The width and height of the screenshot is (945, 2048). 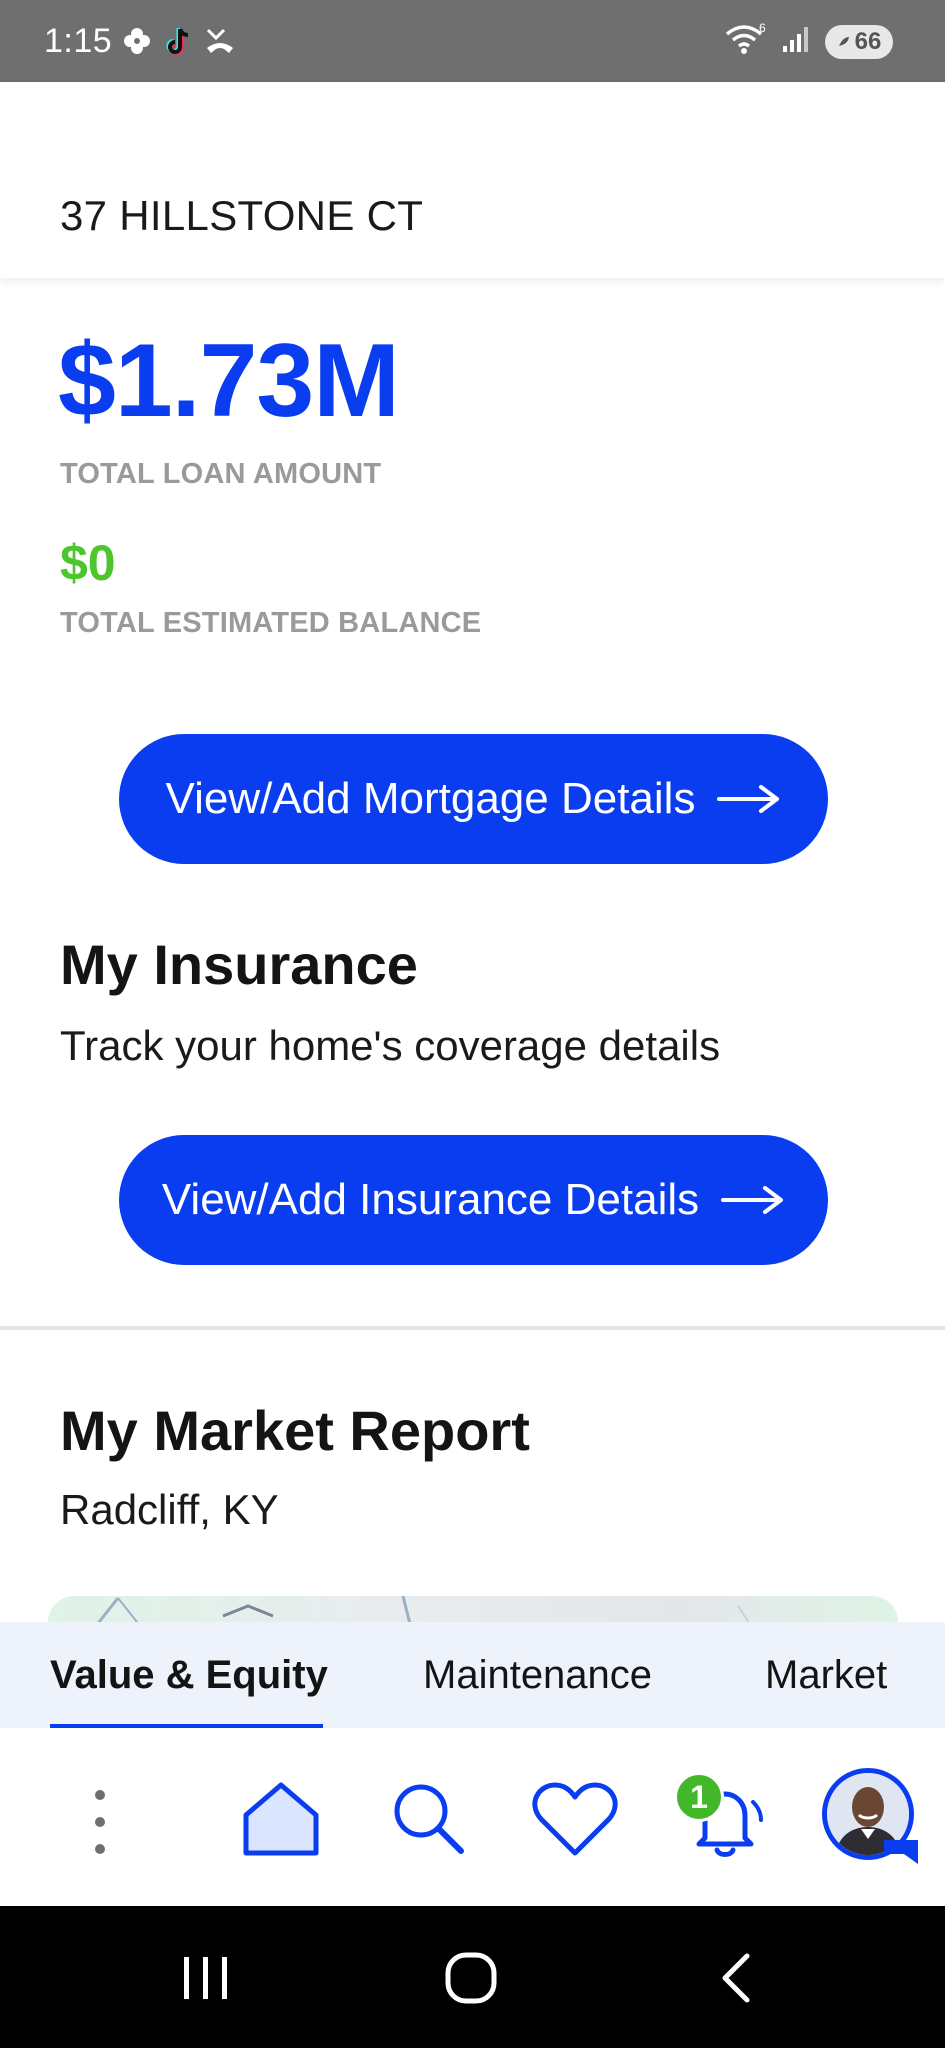 What do you see at coordinates (271, 623) in the screenshot?
I see `total-balance-label: TOTAL ESTIMATED BALANCE` at bounding box center [271, 623].